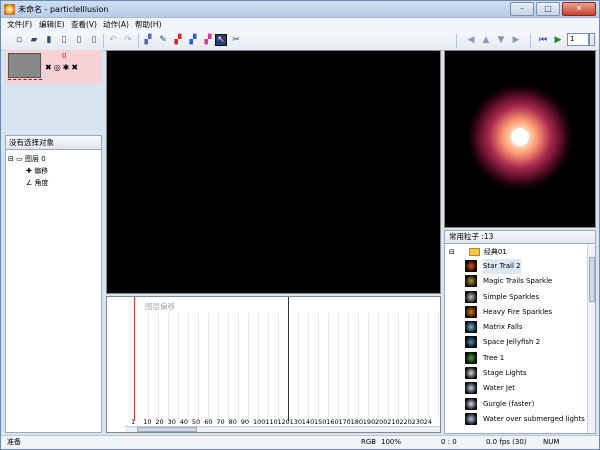  Describe the element at coordinates (160, 306) in the screenshot. I see `timeline-track-label: 图层偏移` at that location.